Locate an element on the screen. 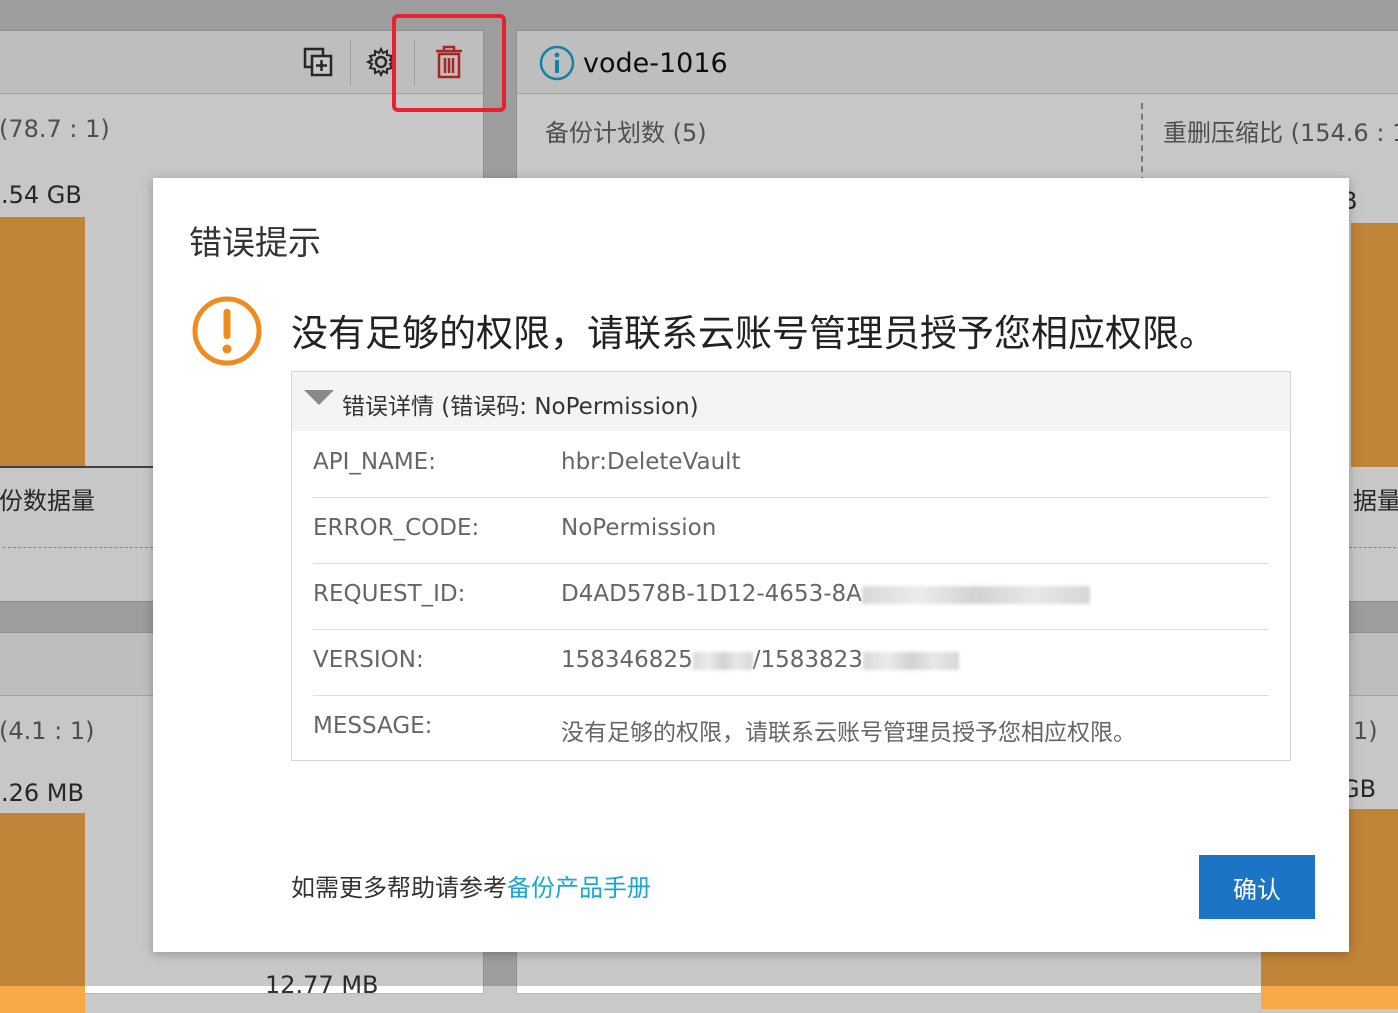 This screenshot has width=1398, height=1013. detail-key: VERSION: is located at coordinates (368, 660).